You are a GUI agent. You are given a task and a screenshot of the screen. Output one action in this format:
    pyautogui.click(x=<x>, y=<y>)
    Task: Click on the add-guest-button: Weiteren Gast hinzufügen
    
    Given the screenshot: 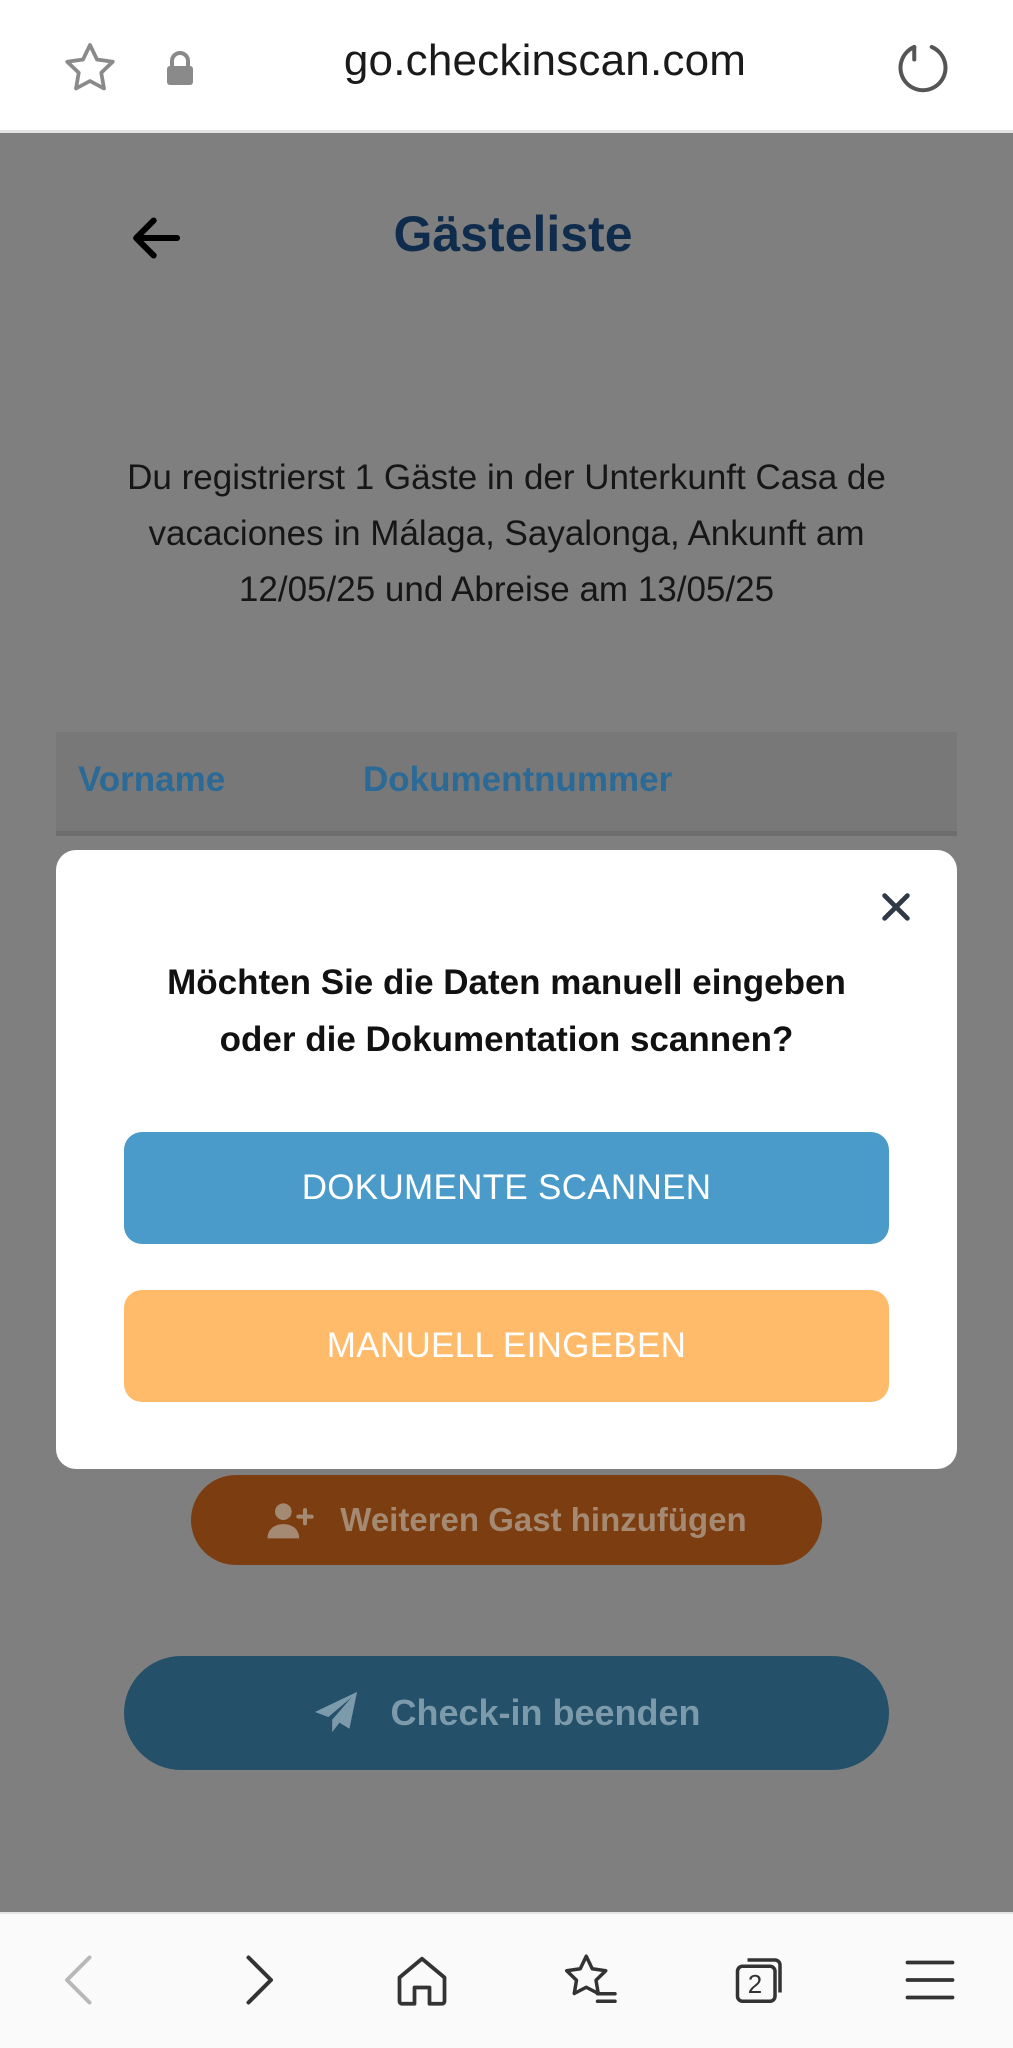 What is the action you would take?
    pyautogui.click(x=506, y=1520)
    